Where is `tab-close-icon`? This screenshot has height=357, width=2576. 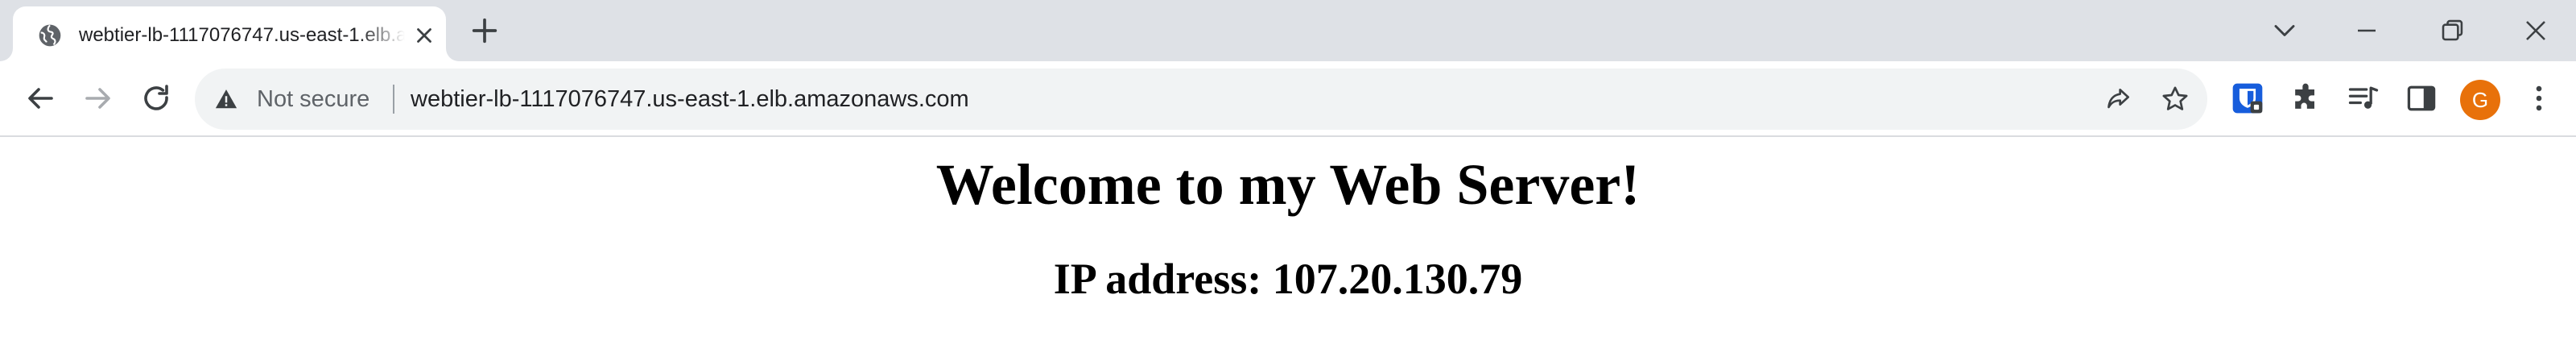 tab-close-icon is located at coordinates (424, 35).